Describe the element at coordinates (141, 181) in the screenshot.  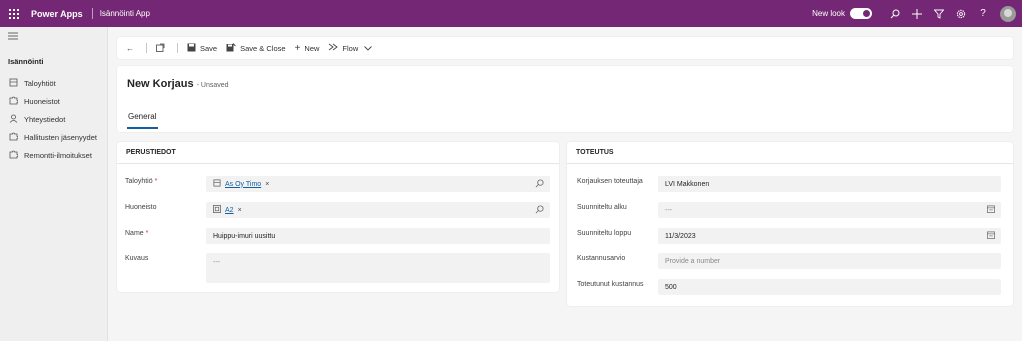
I see `taloyhtio-label: Taloyhtiö *` at that location.